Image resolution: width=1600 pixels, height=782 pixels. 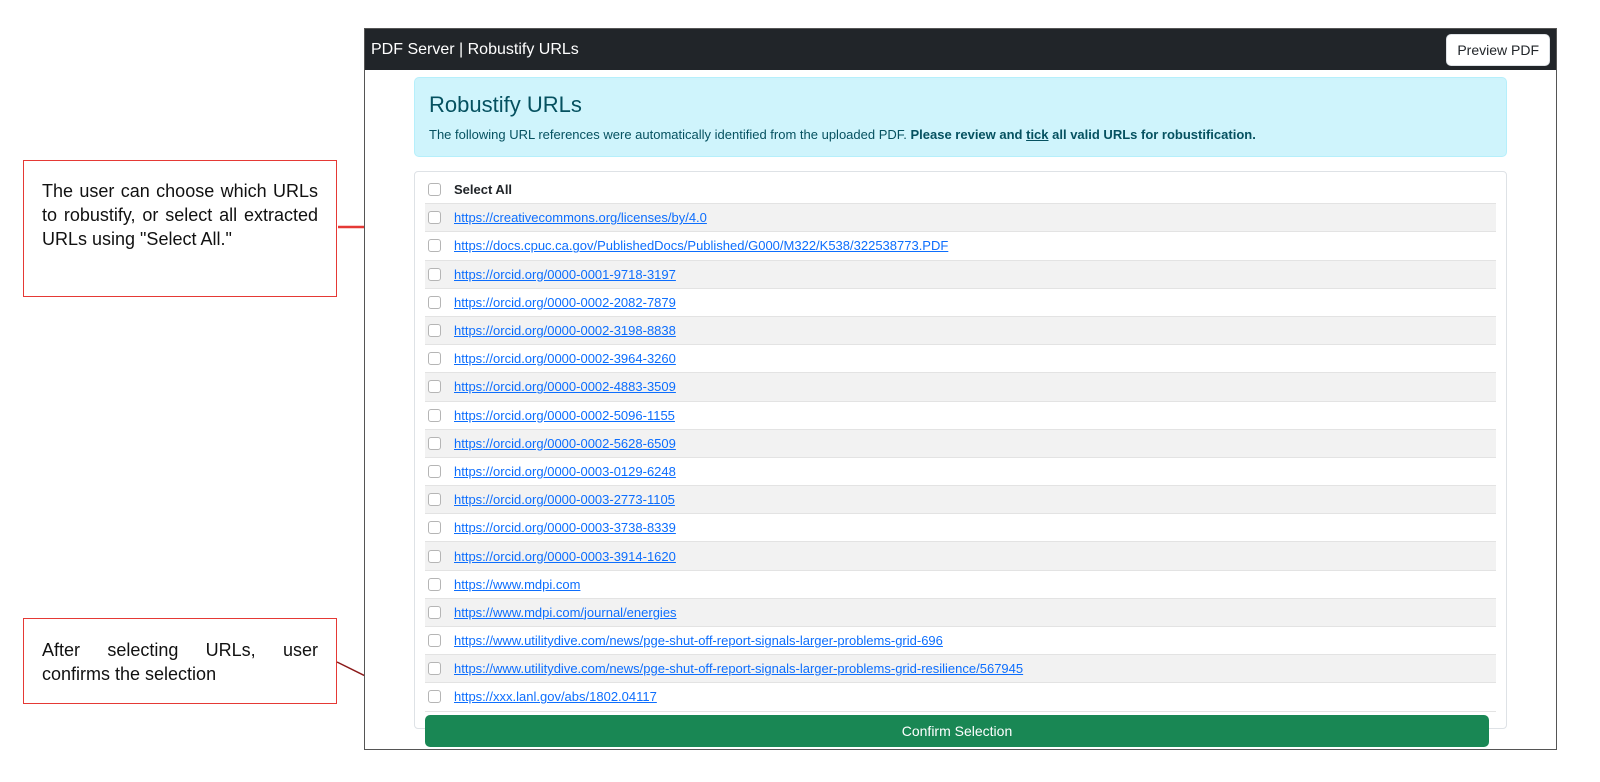 I want to click on url-link: https://xxx.lanl.gov/abs/1802.04117, so click(x=555, y=696).